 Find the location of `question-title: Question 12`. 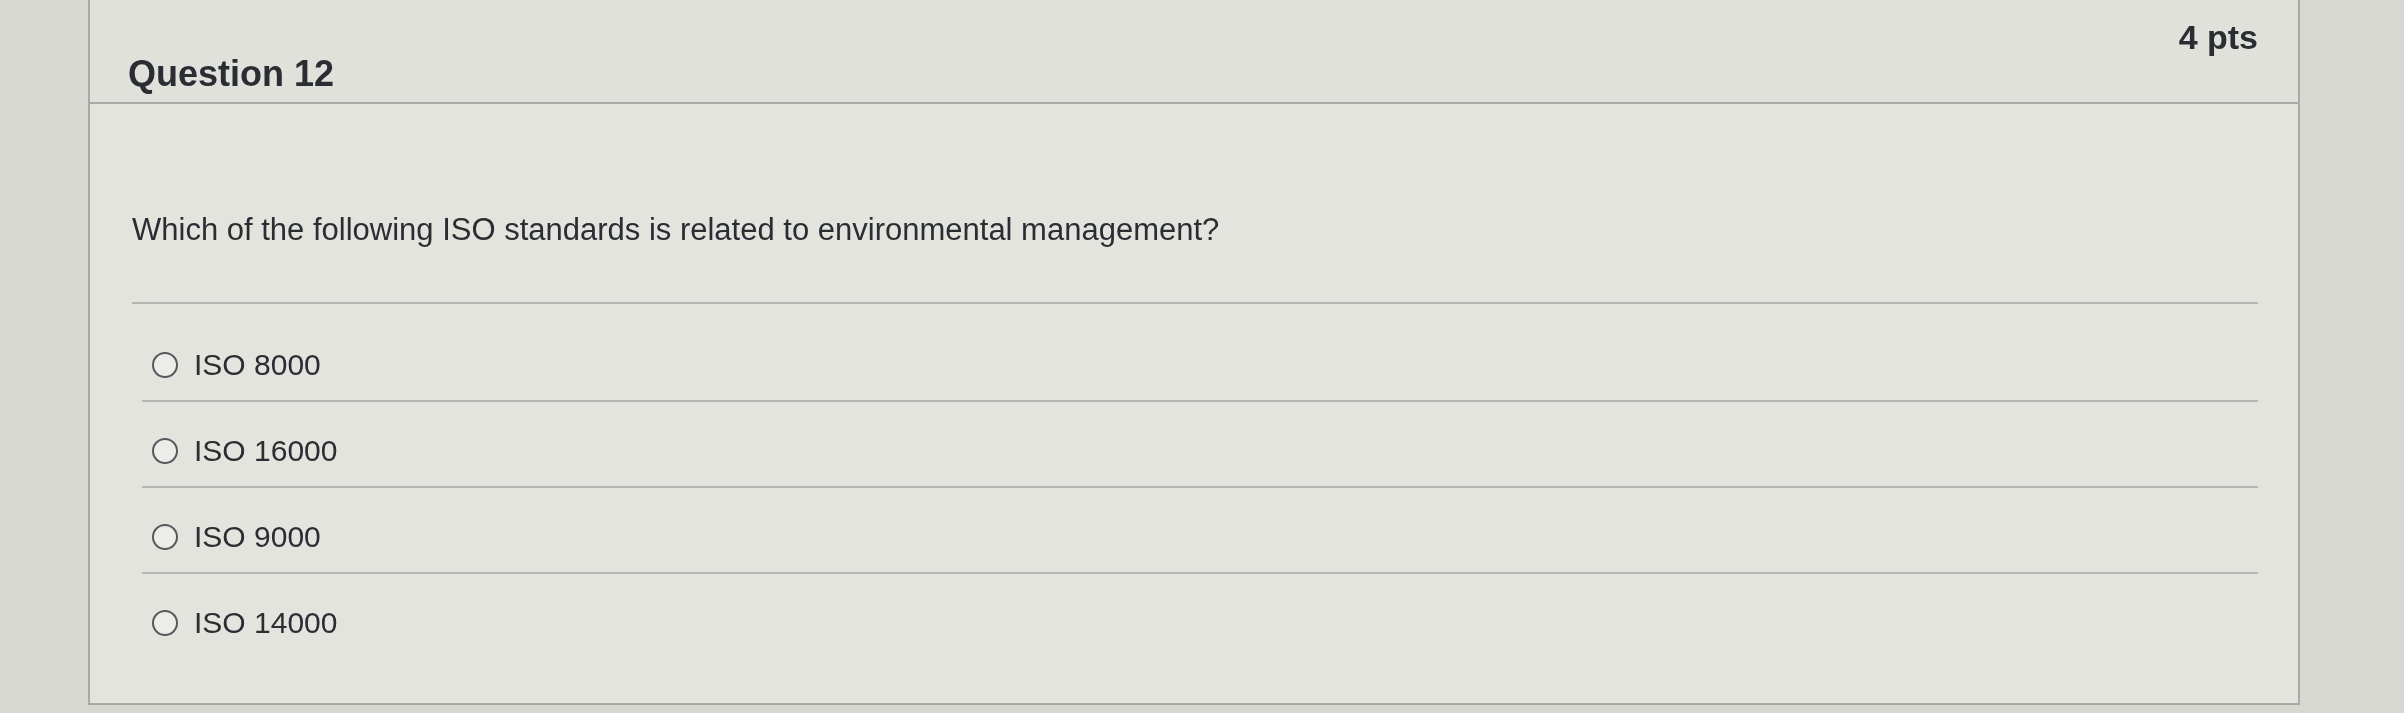

question-title: Question 12 is located at coordinates (231, 74).